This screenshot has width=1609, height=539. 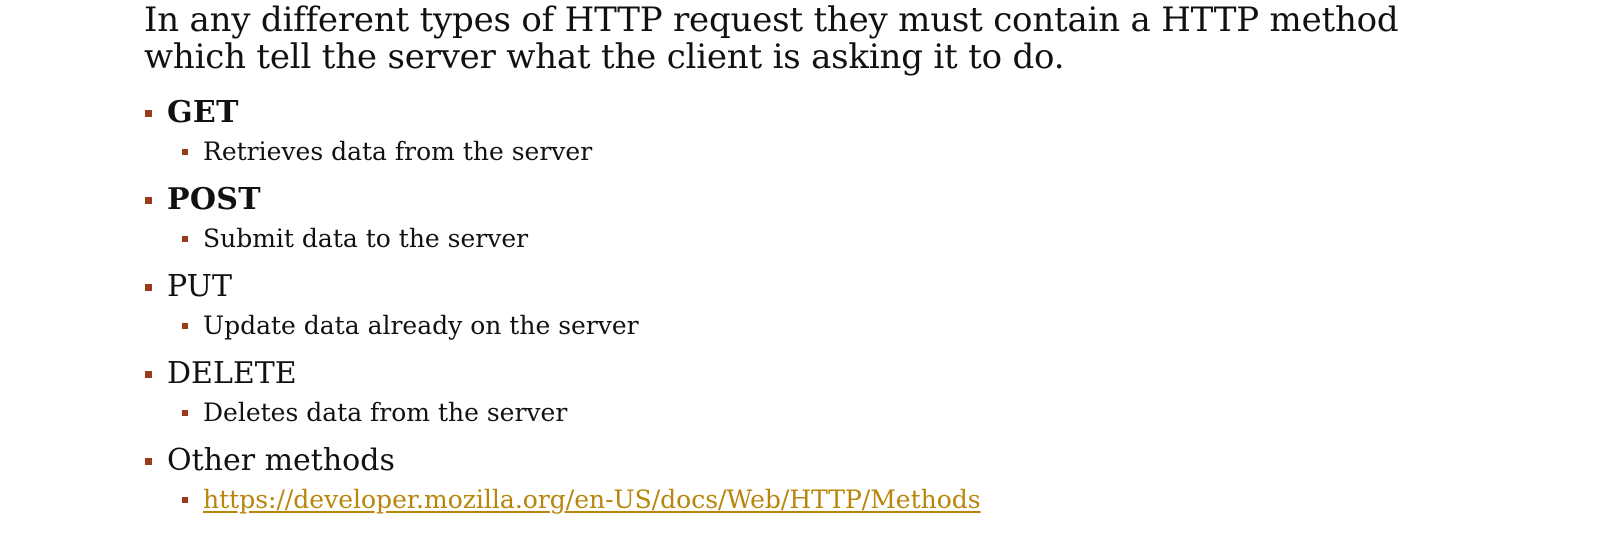 I want to click on method-description-text: Retrieves data from the server, so click(x=398, y=151).